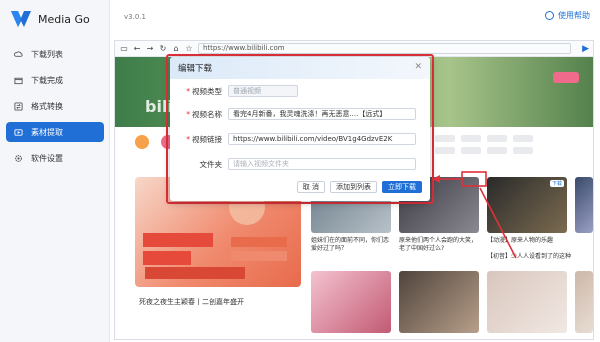 This screenshot has width=600, height=342. I want to click on badge-highlight, so click(474, 179).